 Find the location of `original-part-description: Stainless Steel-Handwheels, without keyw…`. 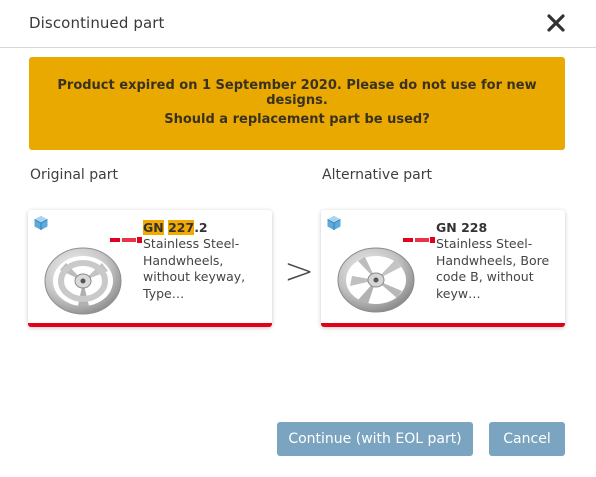

original-part-description: Stainless Steel-Handwheels, without keyw… is located at coordinates (194, 268).